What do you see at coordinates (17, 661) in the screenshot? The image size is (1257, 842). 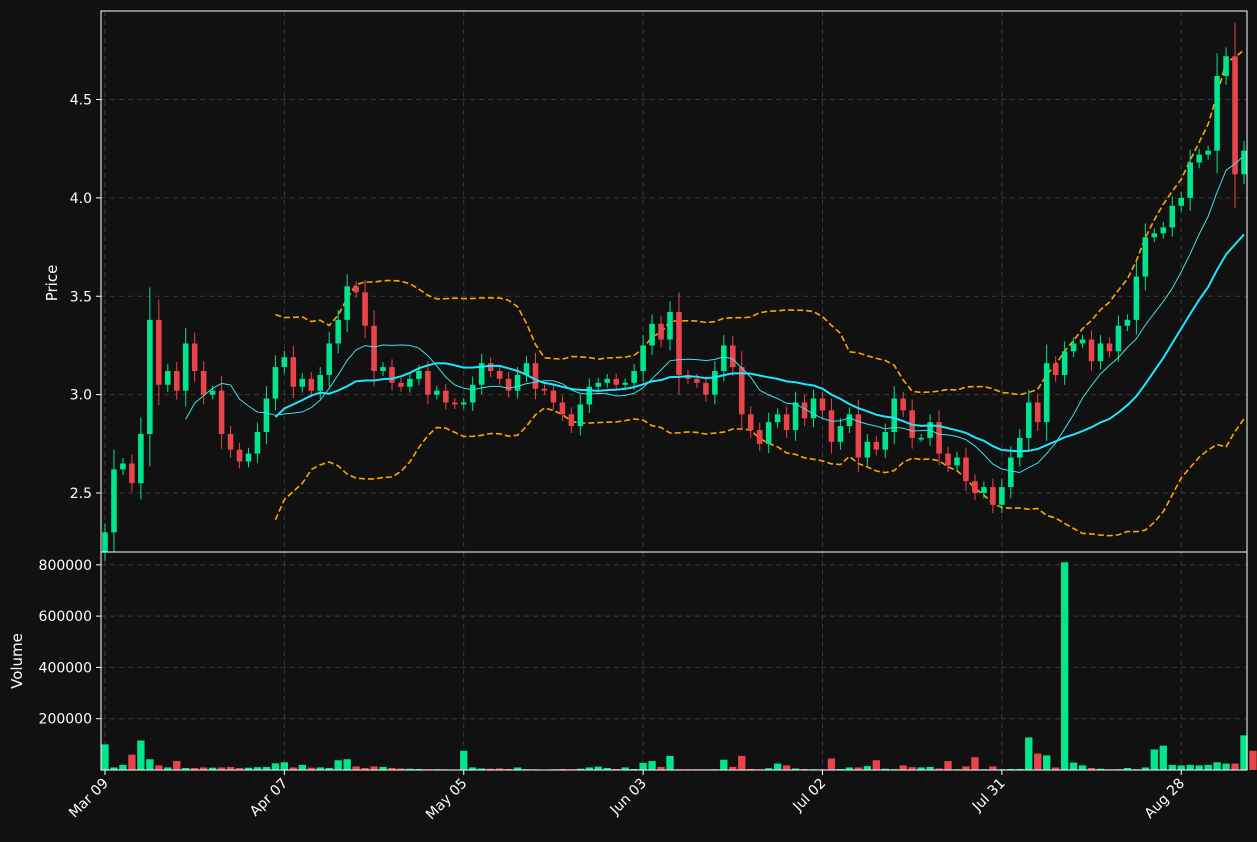 I see `volume-axis-title: Volume` at bounding box center [17, 661].